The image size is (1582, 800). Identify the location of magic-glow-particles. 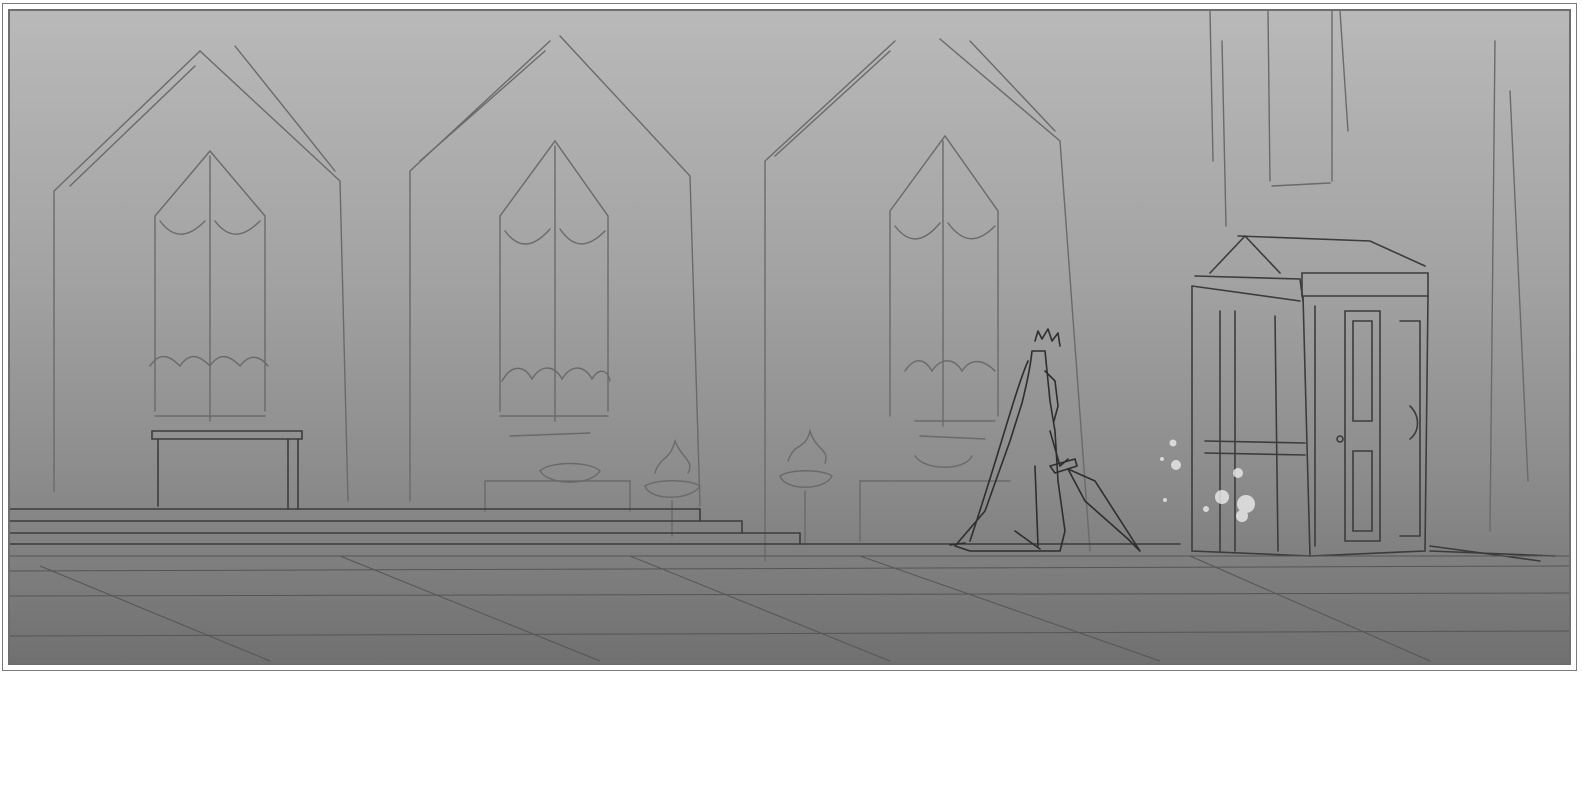
(1207, 480).